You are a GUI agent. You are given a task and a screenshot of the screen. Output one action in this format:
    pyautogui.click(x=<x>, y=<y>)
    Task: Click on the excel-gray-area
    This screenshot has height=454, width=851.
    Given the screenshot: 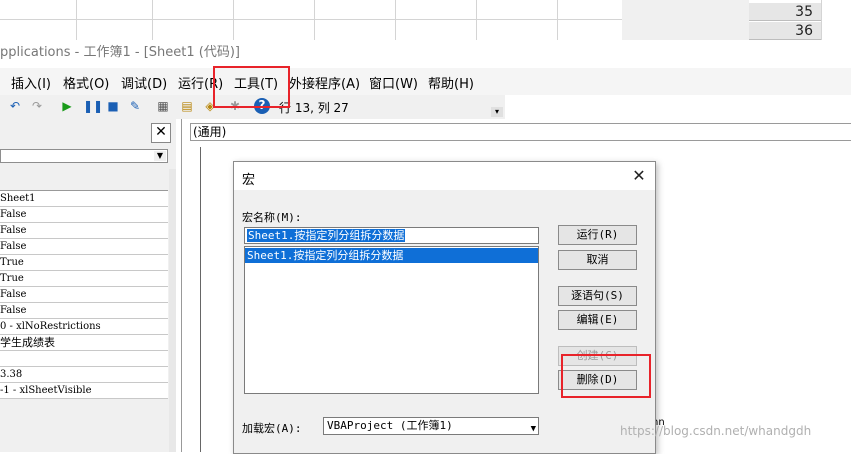 What is the action you would take?
    pyautogui.click(x=685, y=20)
    